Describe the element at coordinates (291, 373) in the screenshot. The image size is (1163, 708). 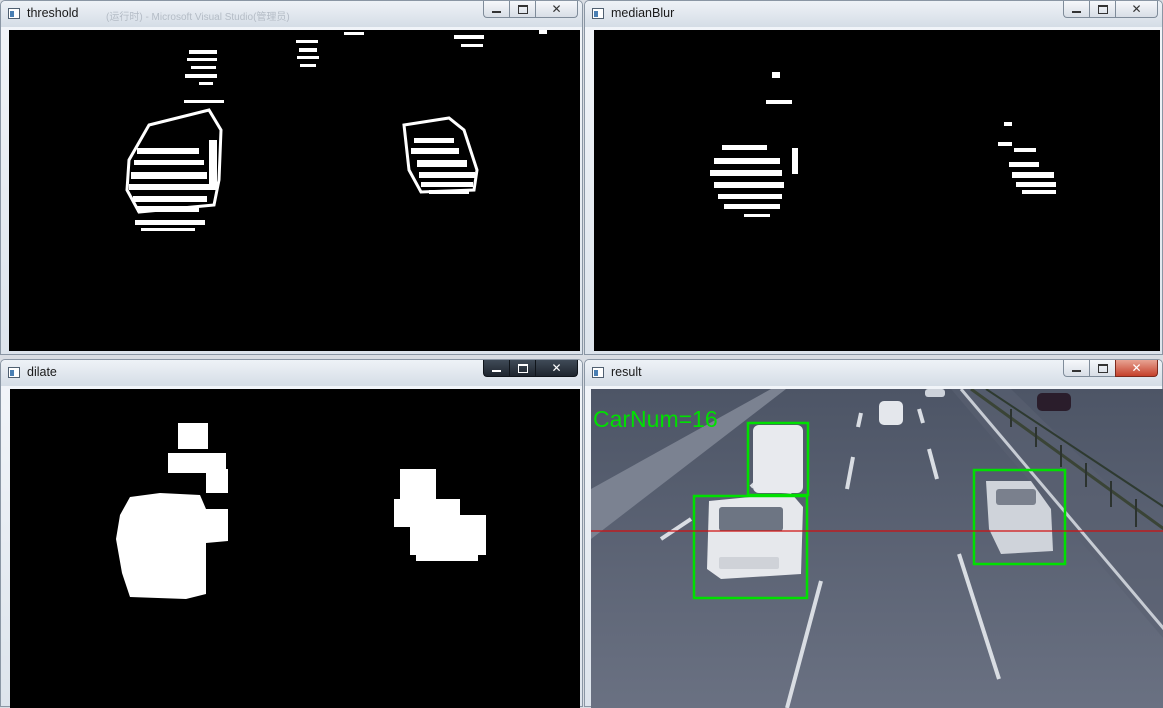
I see `dilate-titlebar: dilate ✕` at that location.